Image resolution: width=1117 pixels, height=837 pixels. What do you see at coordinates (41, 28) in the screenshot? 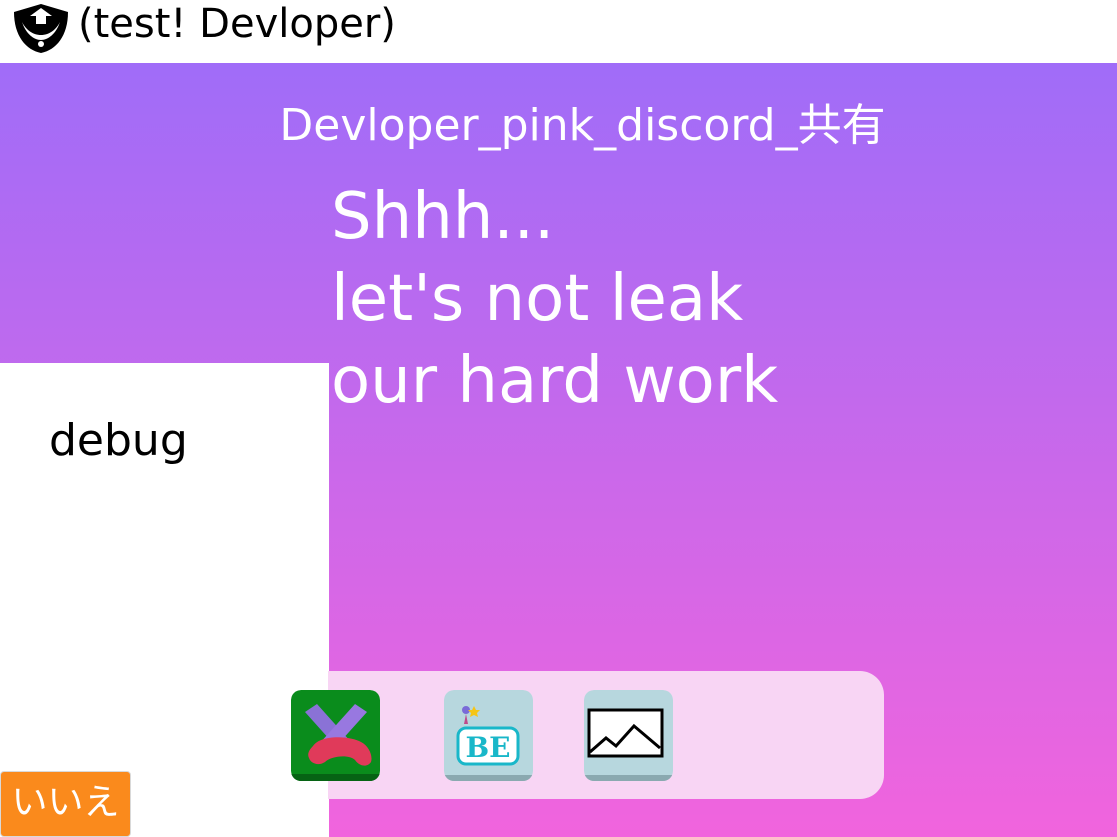
I see `app-logo-icon` at bounding box center [41, 28].